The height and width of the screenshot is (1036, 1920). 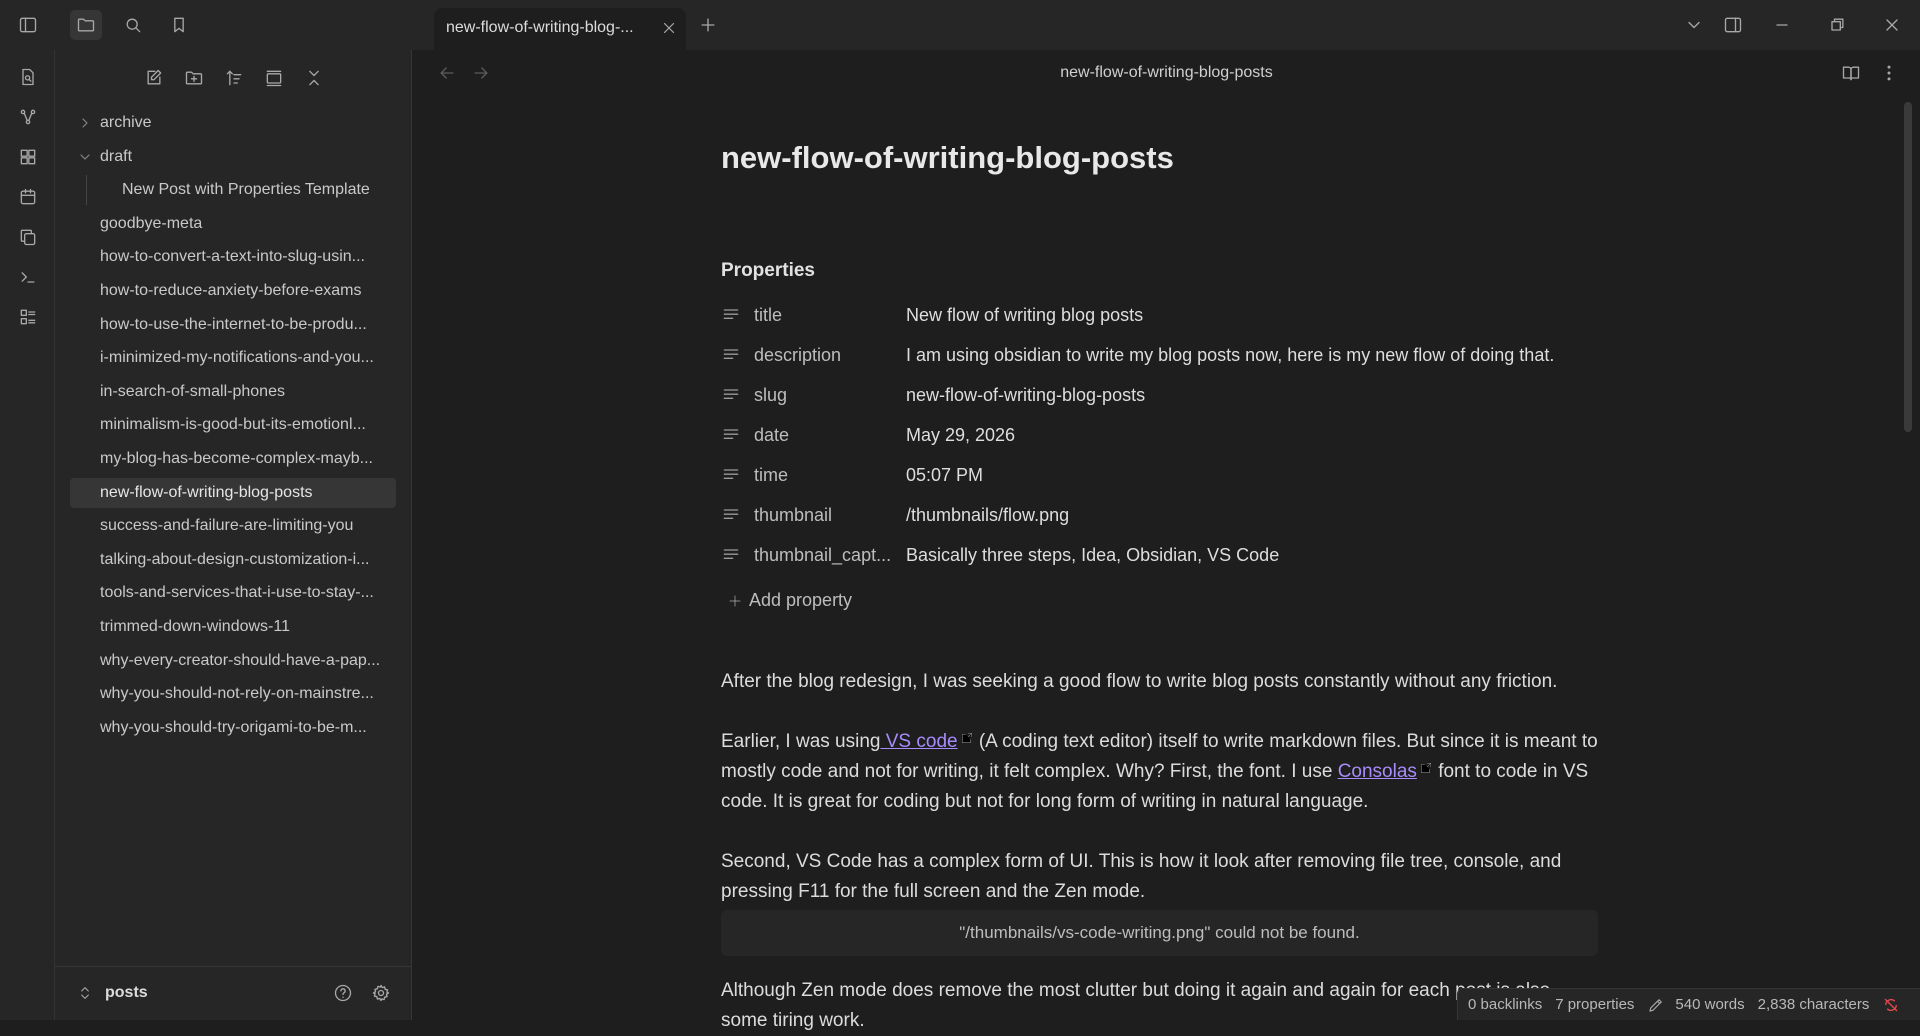 What do you see at coordinates (233, 291) in the screenshot?
I see `file-item: how-to-reduce-anxiety-before-exams` at bounding box center [233, 291].